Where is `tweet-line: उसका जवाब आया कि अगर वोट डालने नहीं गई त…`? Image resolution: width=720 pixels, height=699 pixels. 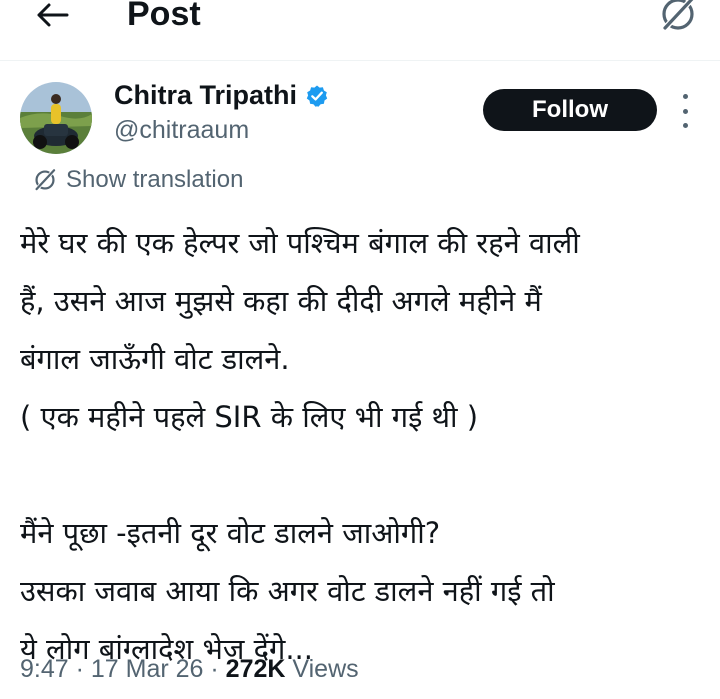
tweet-line: उसका जवाब आया कि अगर वोट डालने नहीं गई त… is located at coordinates (287, 591).